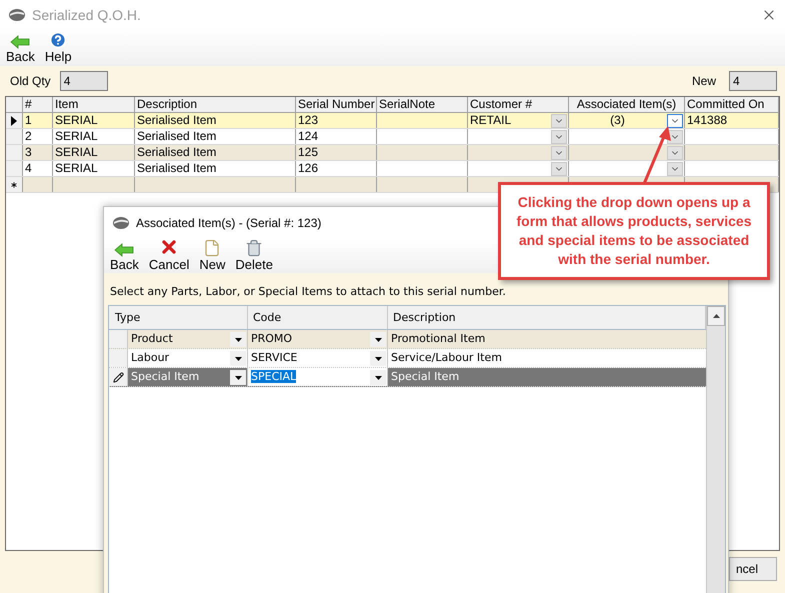 The width and height of the screenshot is (785, 593). What do you see at coordinates (38, 168) in the screenshot?
I see `table-cell: 4` at bounding box center [38, 168].